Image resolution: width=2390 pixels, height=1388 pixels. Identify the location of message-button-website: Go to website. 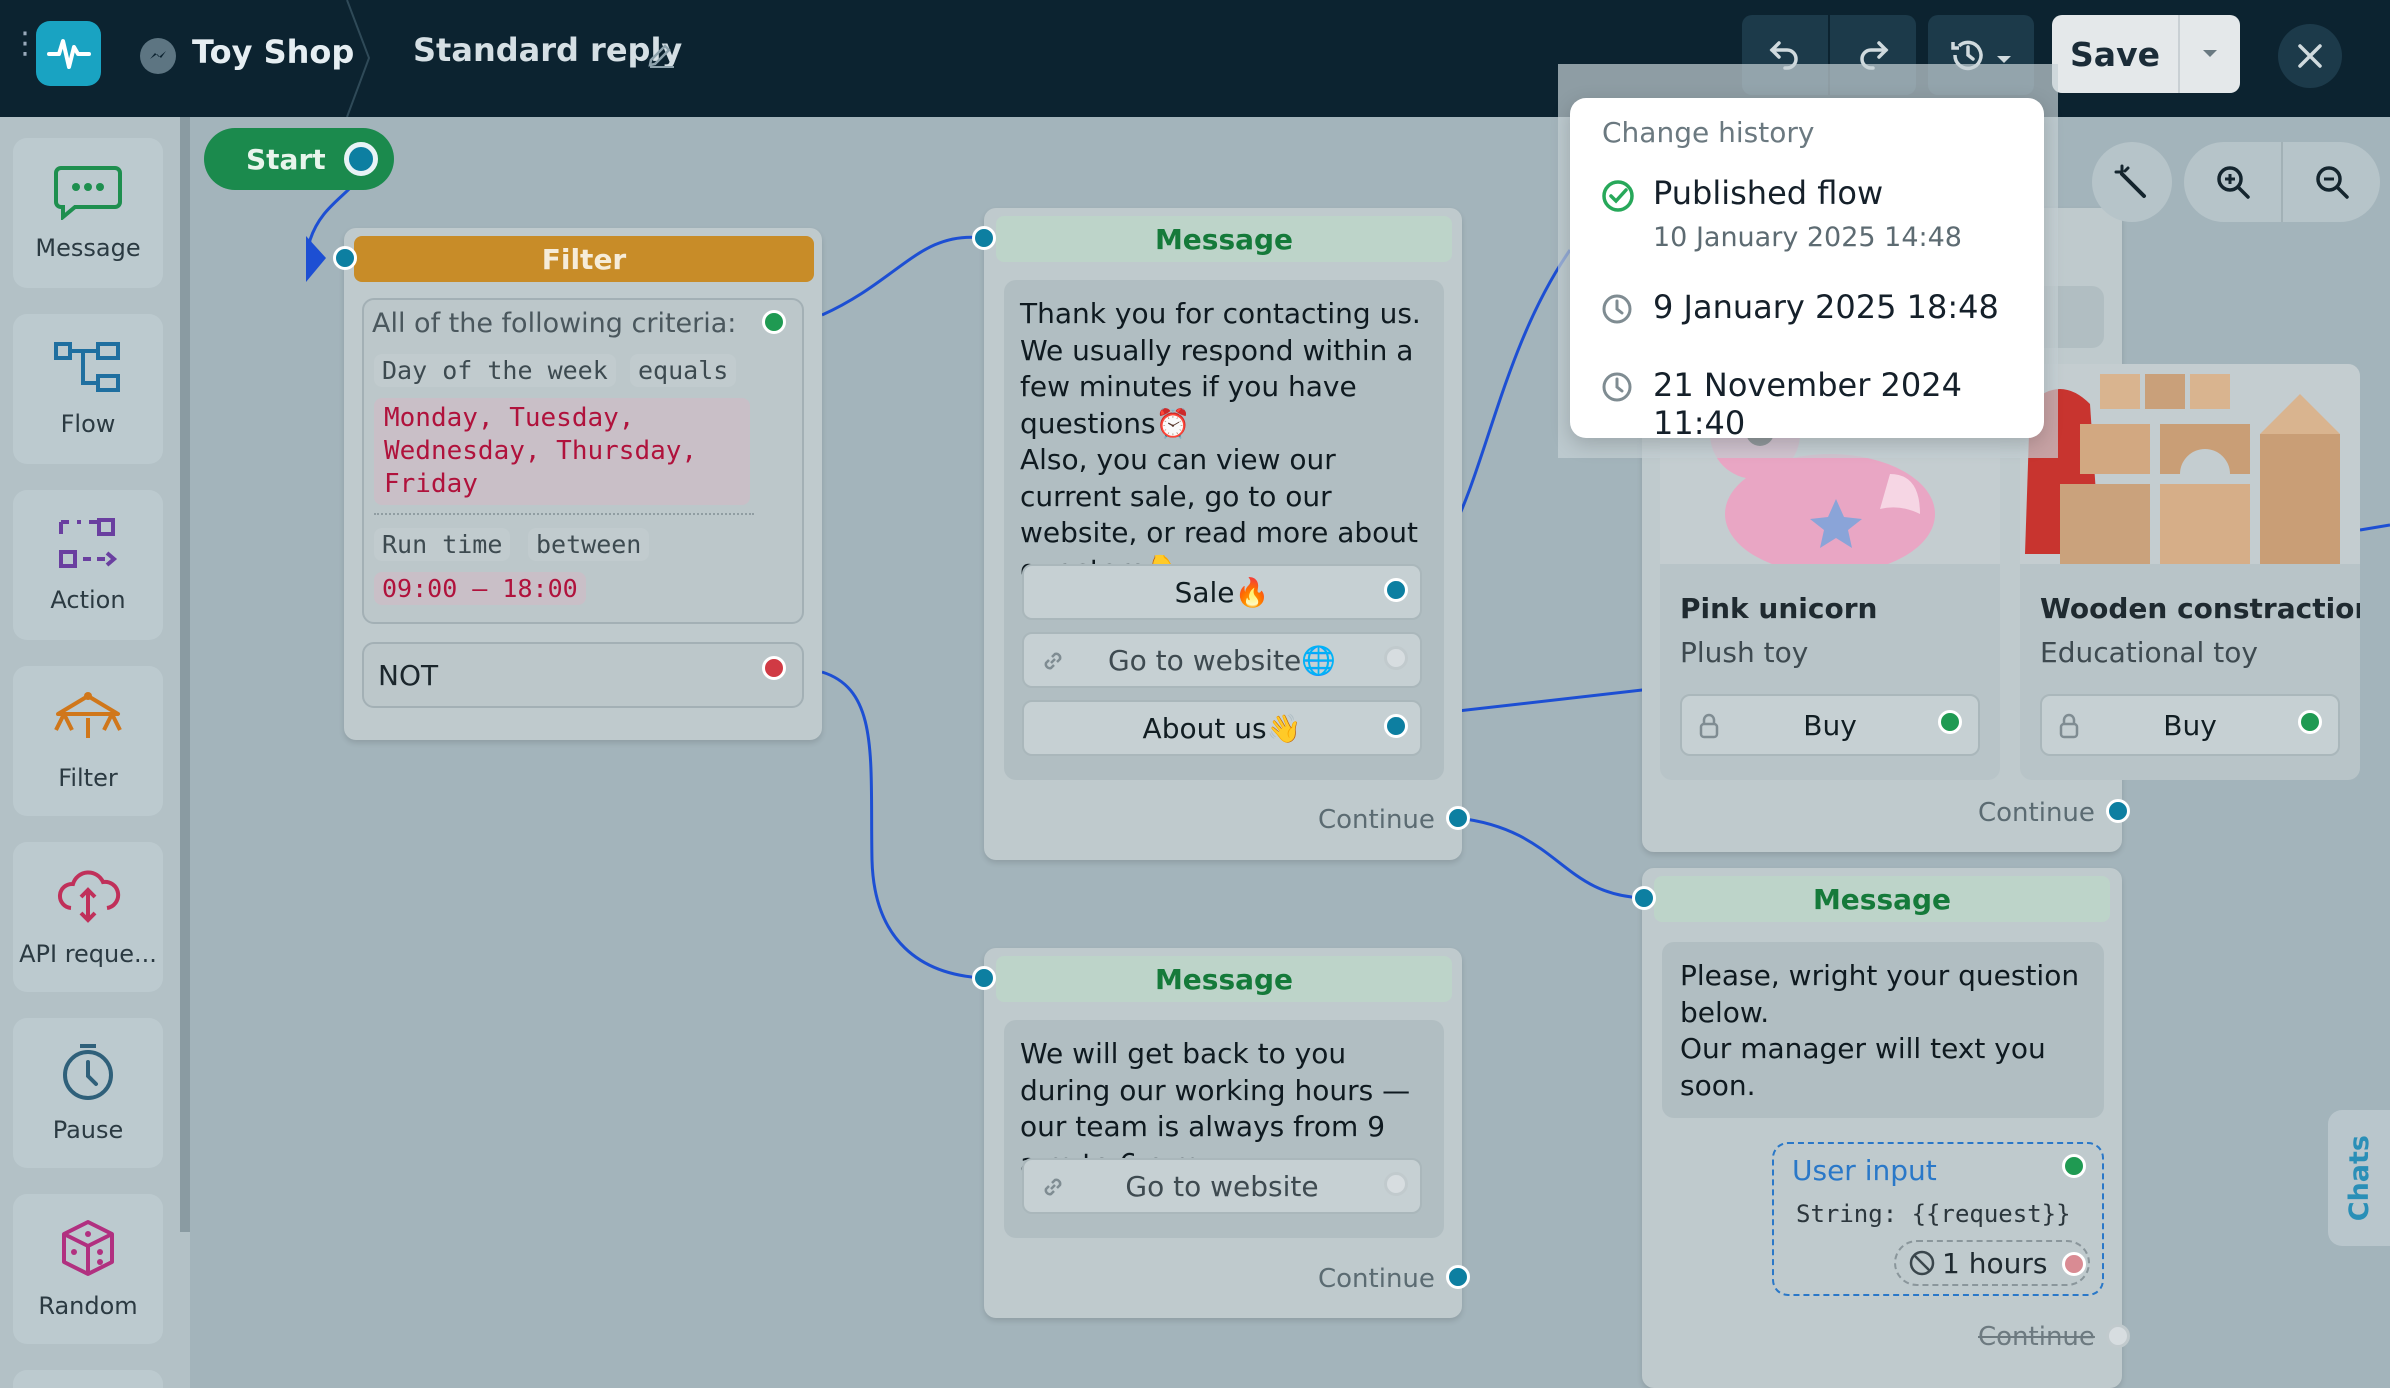
(1222, 1186).